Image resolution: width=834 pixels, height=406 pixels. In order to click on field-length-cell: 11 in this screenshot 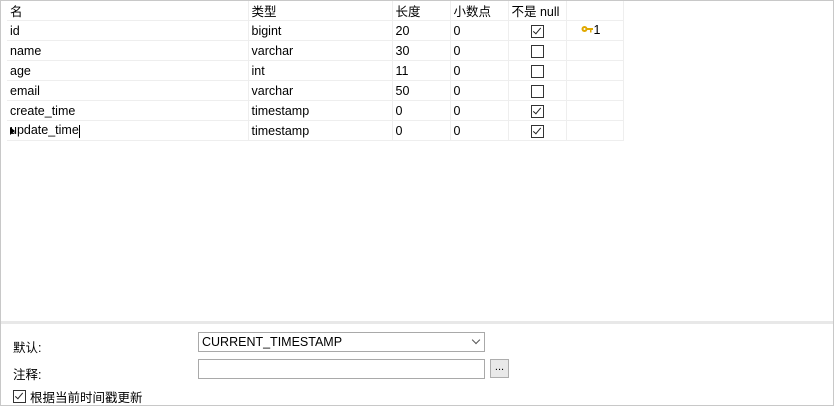, I will do `click(421, 70)`.